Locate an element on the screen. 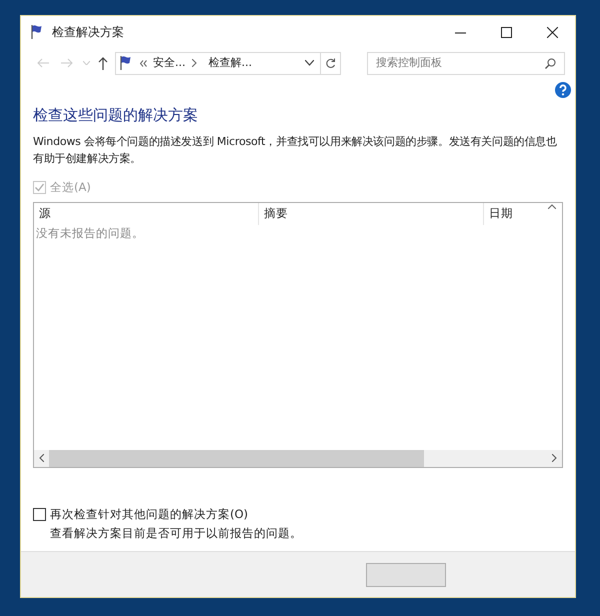 Image resolution: width=600 pixels, height=616 pixels. scroll-left-icon is located at coordinates (41, 458).